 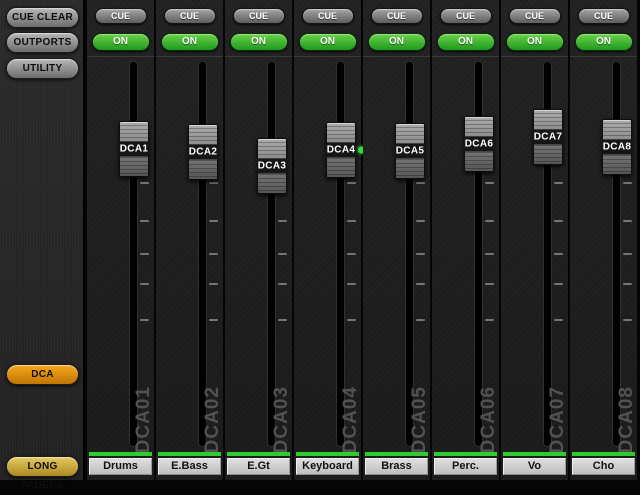 I want to click on fader-knob-label: DCA8, so click(x=617, y=147).